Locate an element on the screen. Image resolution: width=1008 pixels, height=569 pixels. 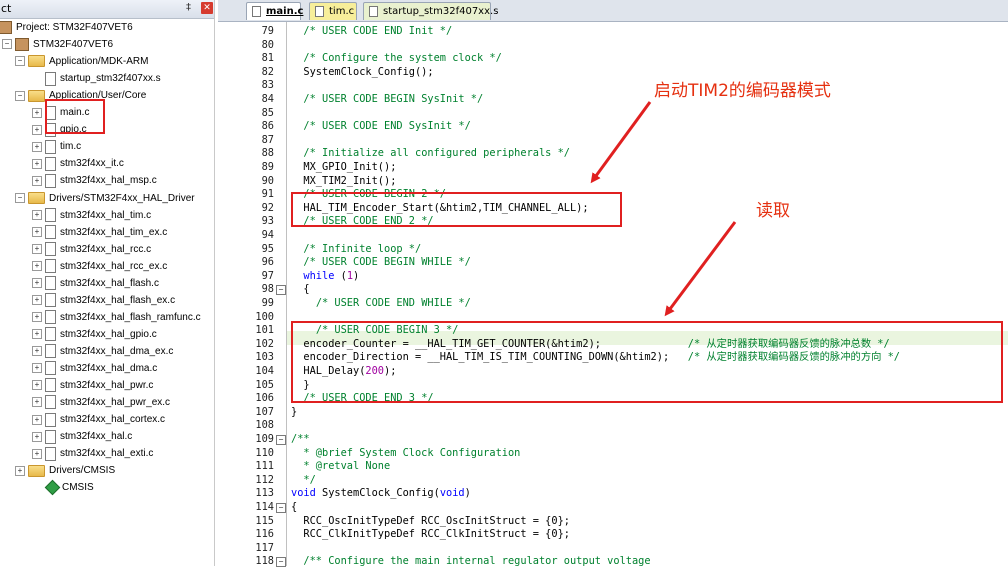
tree-item: + stm32f4xx_hal_msp.c is located at coordinates (94, 180).